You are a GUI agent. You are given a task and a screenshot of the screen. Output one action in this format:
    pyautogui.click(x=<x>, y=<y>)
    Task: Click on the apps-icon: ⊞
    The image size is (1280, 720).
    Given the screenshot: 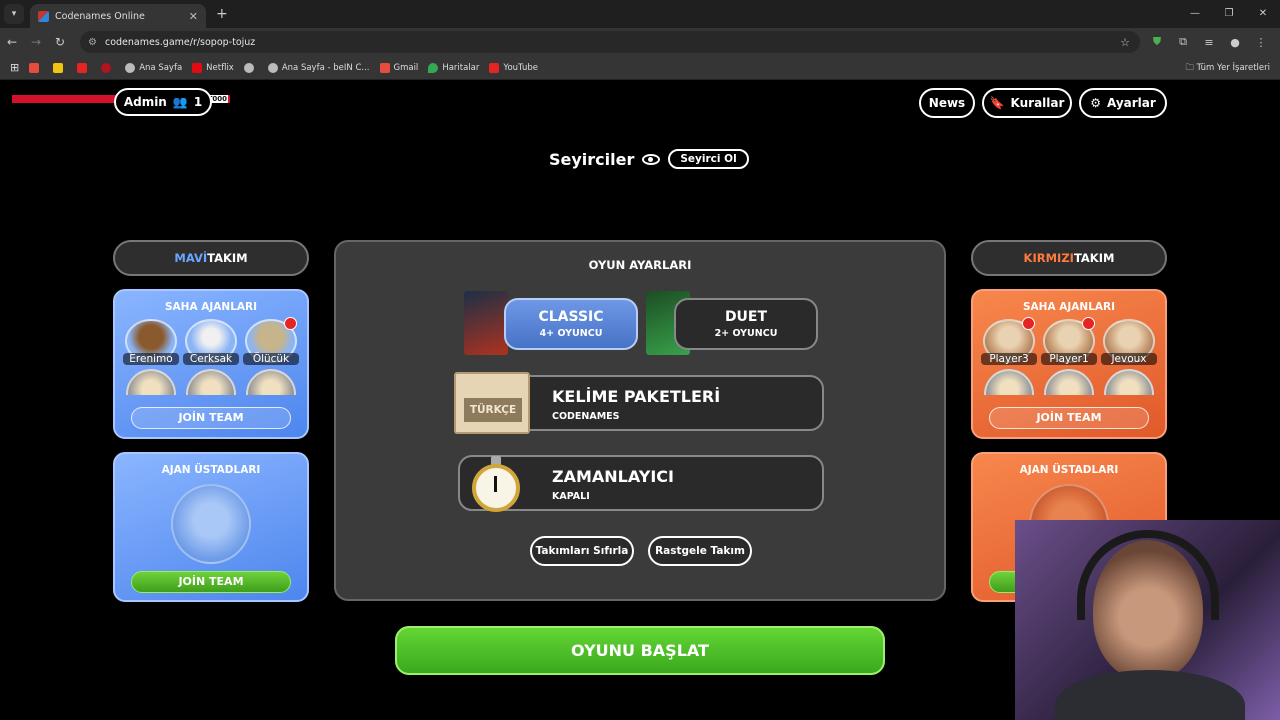 What is the action you would take?
    pyautogui.click(x=14, y=67)
    